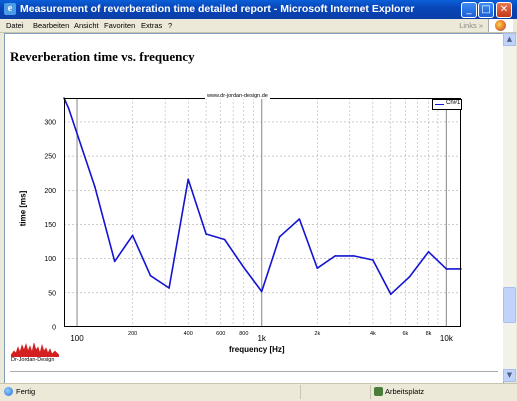 The width and height of the screenshot is (517, 401). What do you see at coordinates (35, 350) in the screenshot?
I see `logo-wave-graphic` at bounding box center [35, 350].